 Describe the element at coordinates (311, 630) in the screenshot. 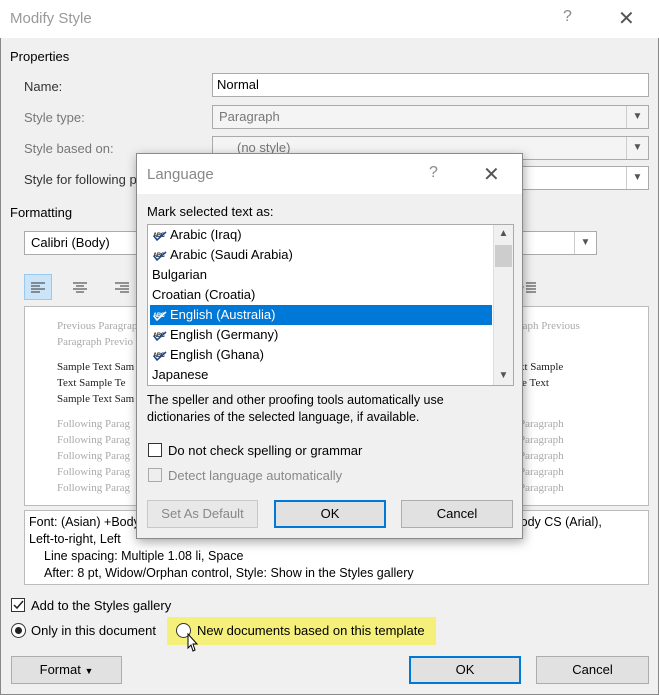

I see `new-docs-label: New documents based on this template` at that location.